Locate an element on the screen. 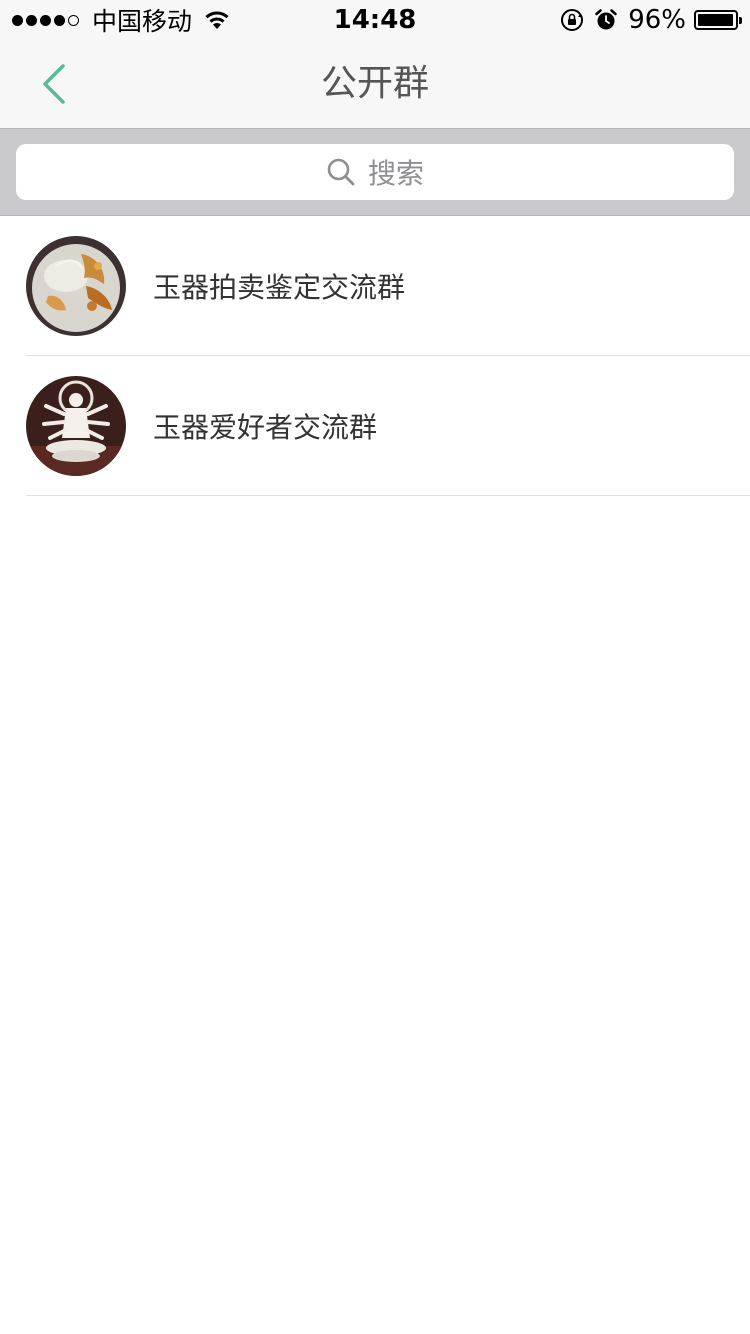 Image resolution: width=750 pixels, height=1334 pixels. chevron-left-icon is located at coordinates (54, 84).